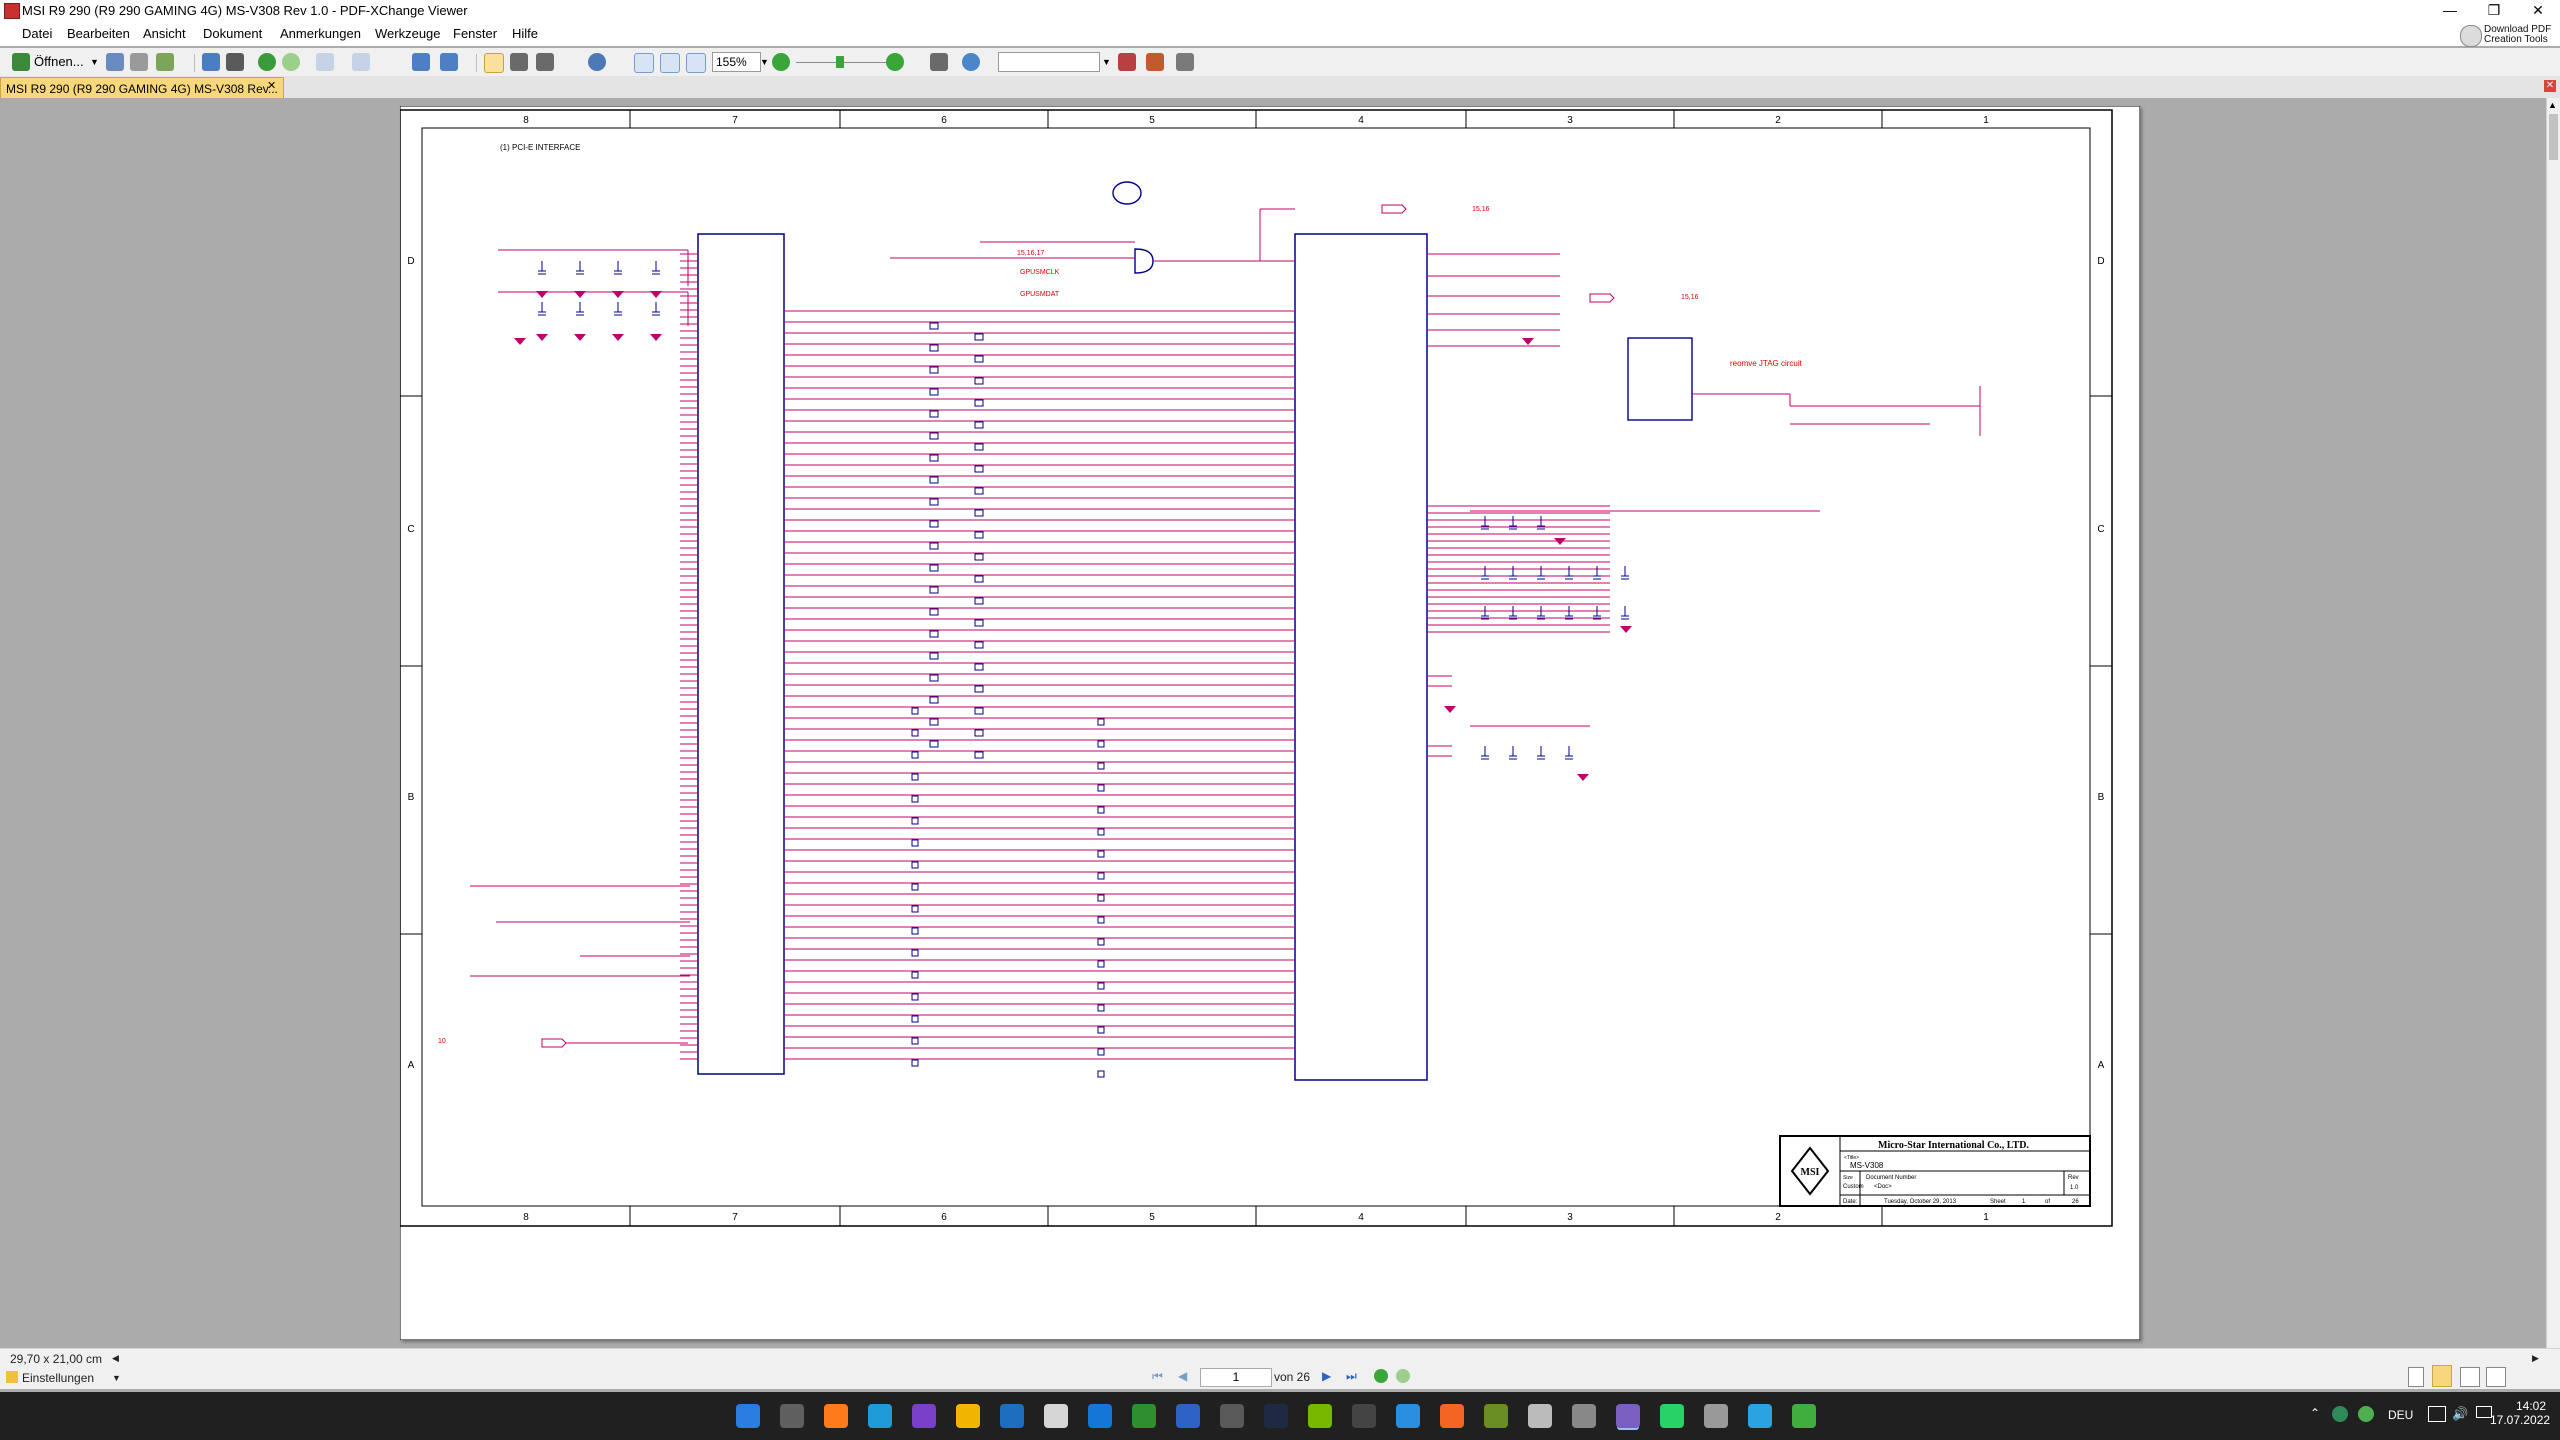 The height and width of the screenshot is (1440, 2560). Describe the element at coordinates (1628, 1416) in the screenshot. I see `pdf-xchange-icon` at that location.